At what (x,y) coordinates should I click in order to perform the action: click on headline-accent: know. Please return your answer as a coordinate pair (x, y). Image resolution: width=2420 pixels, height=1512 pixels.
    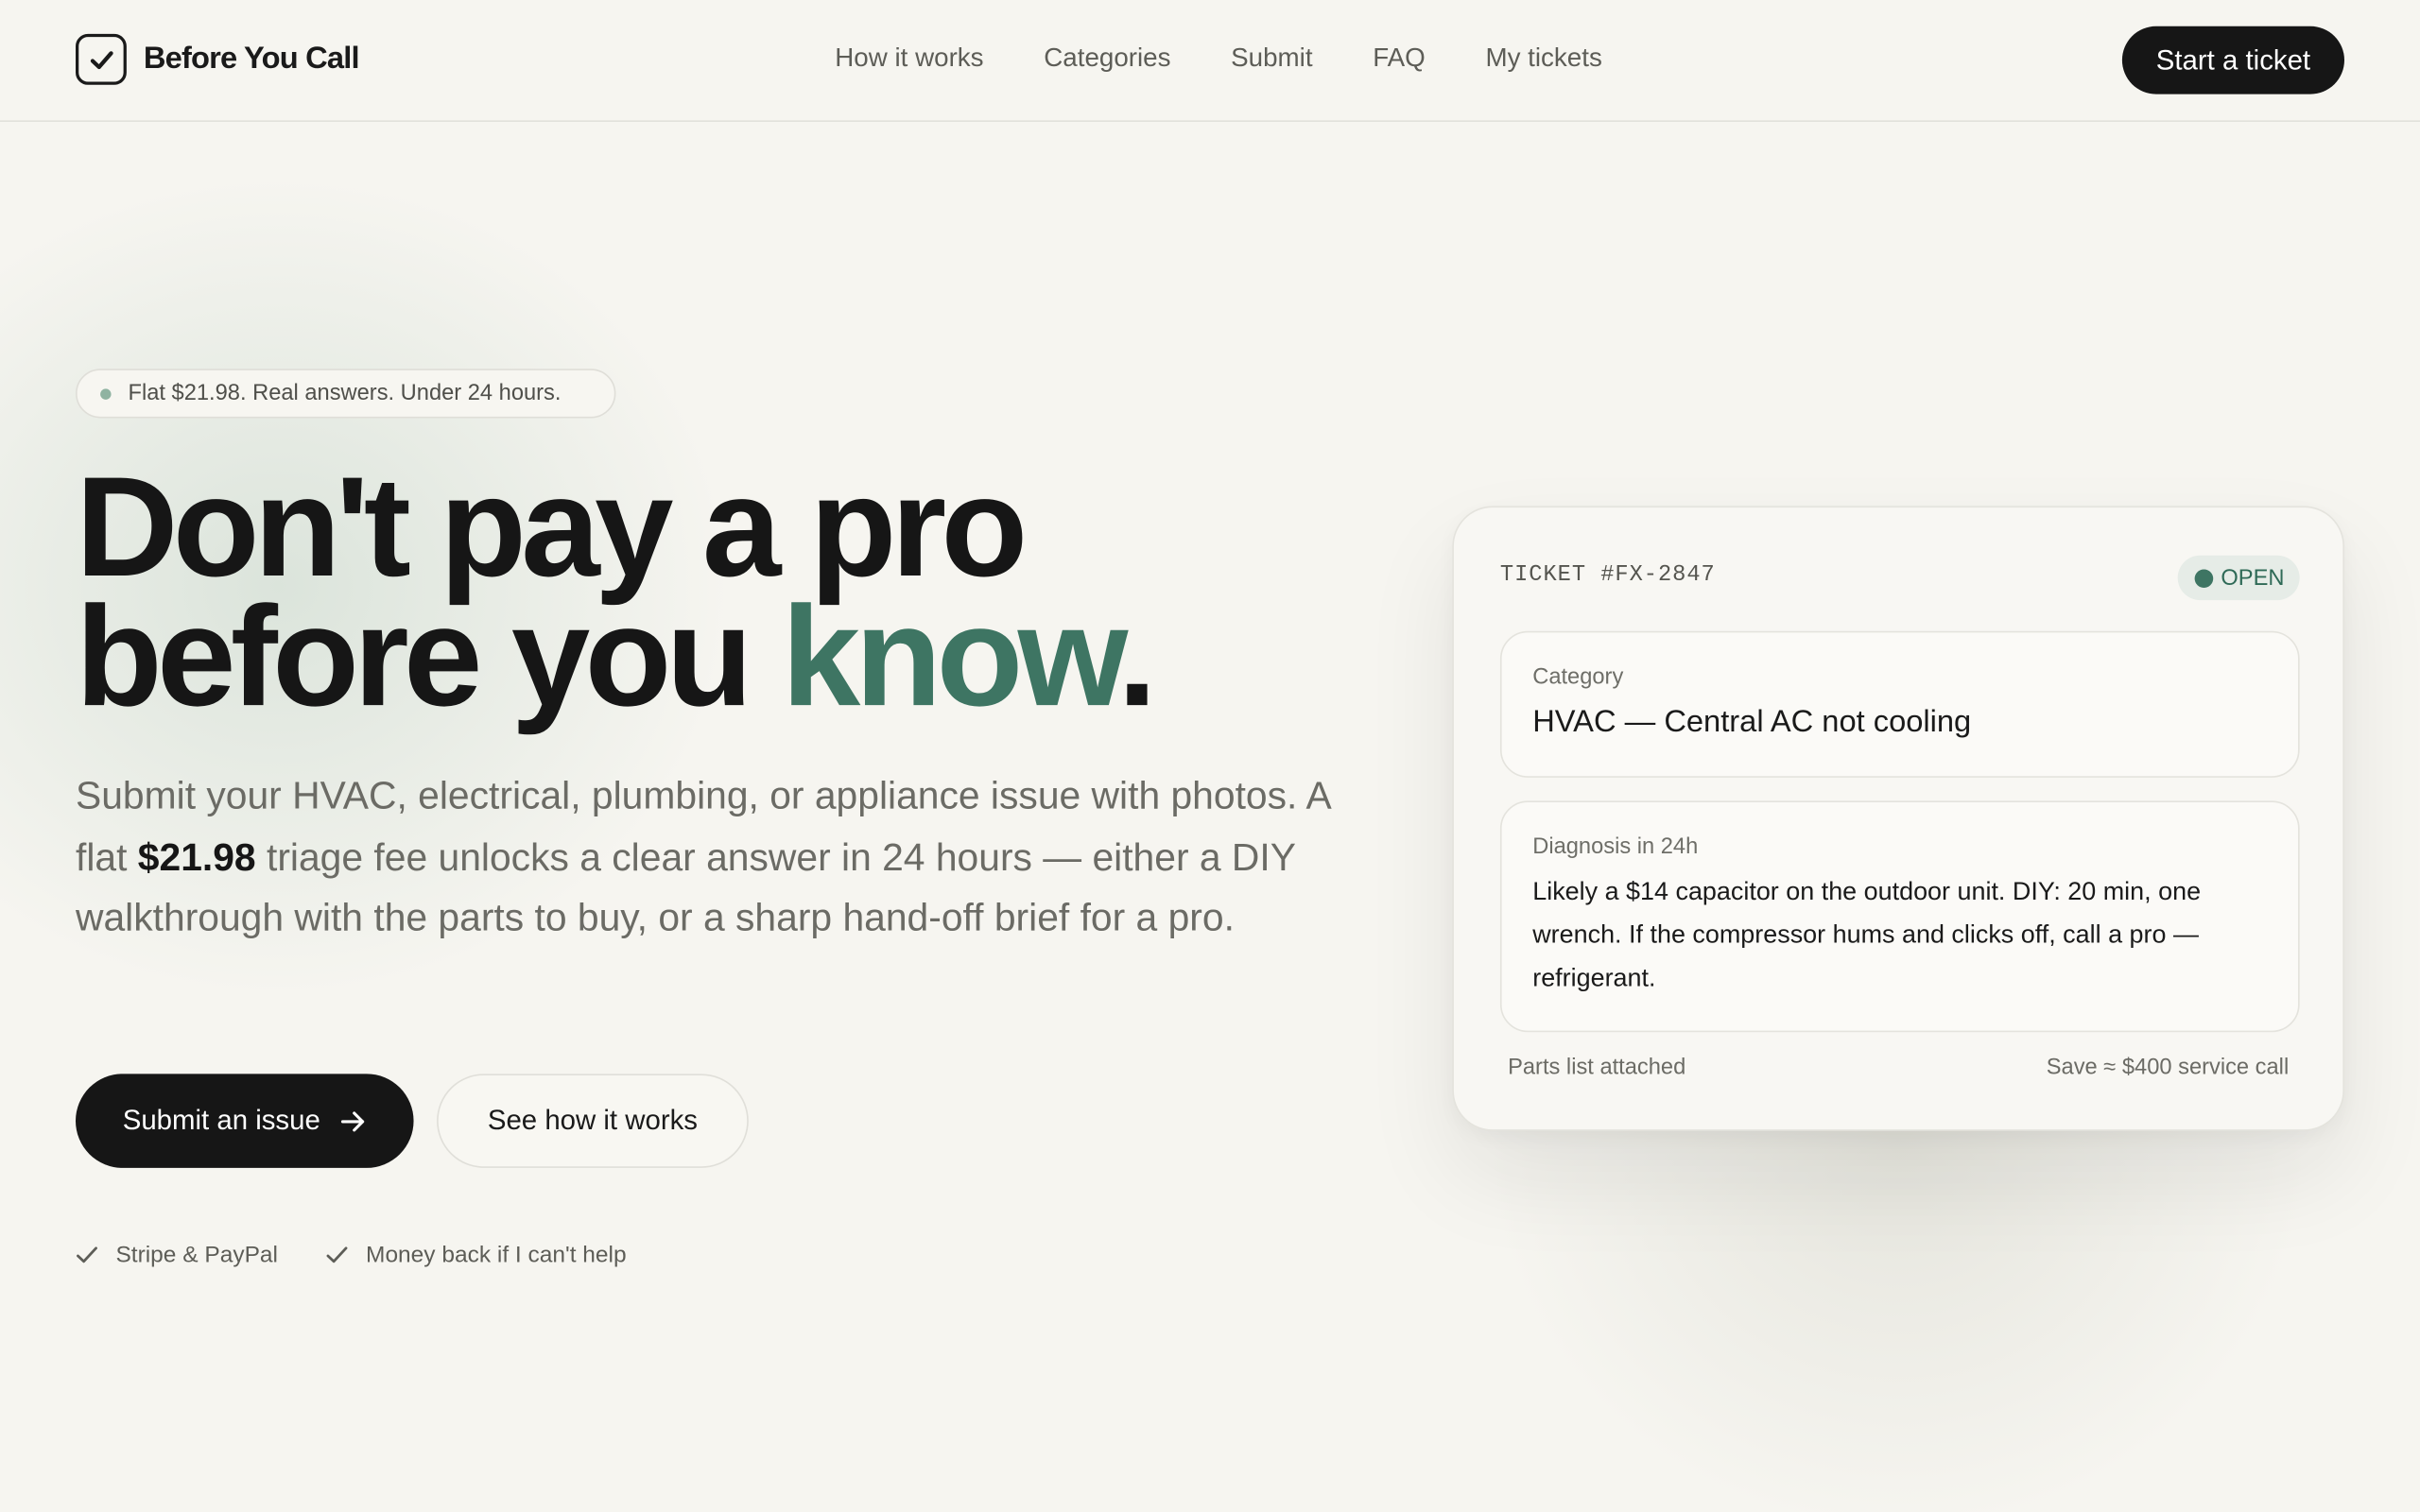
    Looking at the image, I should click on (952, 657).